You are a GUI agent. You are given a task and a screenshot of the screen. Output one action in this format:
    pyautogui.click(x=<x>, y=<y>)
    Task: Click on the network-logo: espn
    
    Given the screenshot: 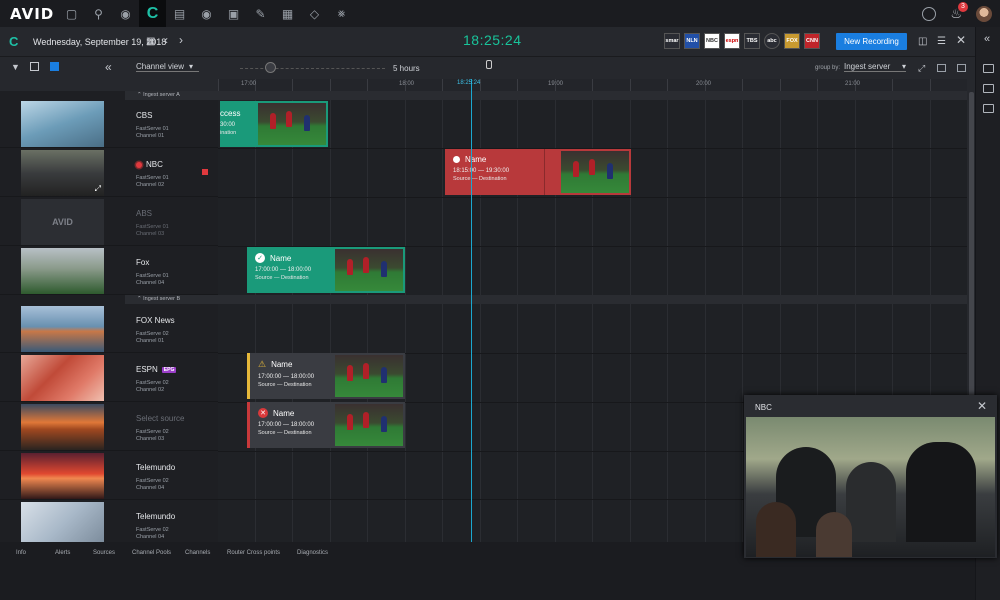 What is the action you would take?
    pyautogui.click(x=732, y=41)
    